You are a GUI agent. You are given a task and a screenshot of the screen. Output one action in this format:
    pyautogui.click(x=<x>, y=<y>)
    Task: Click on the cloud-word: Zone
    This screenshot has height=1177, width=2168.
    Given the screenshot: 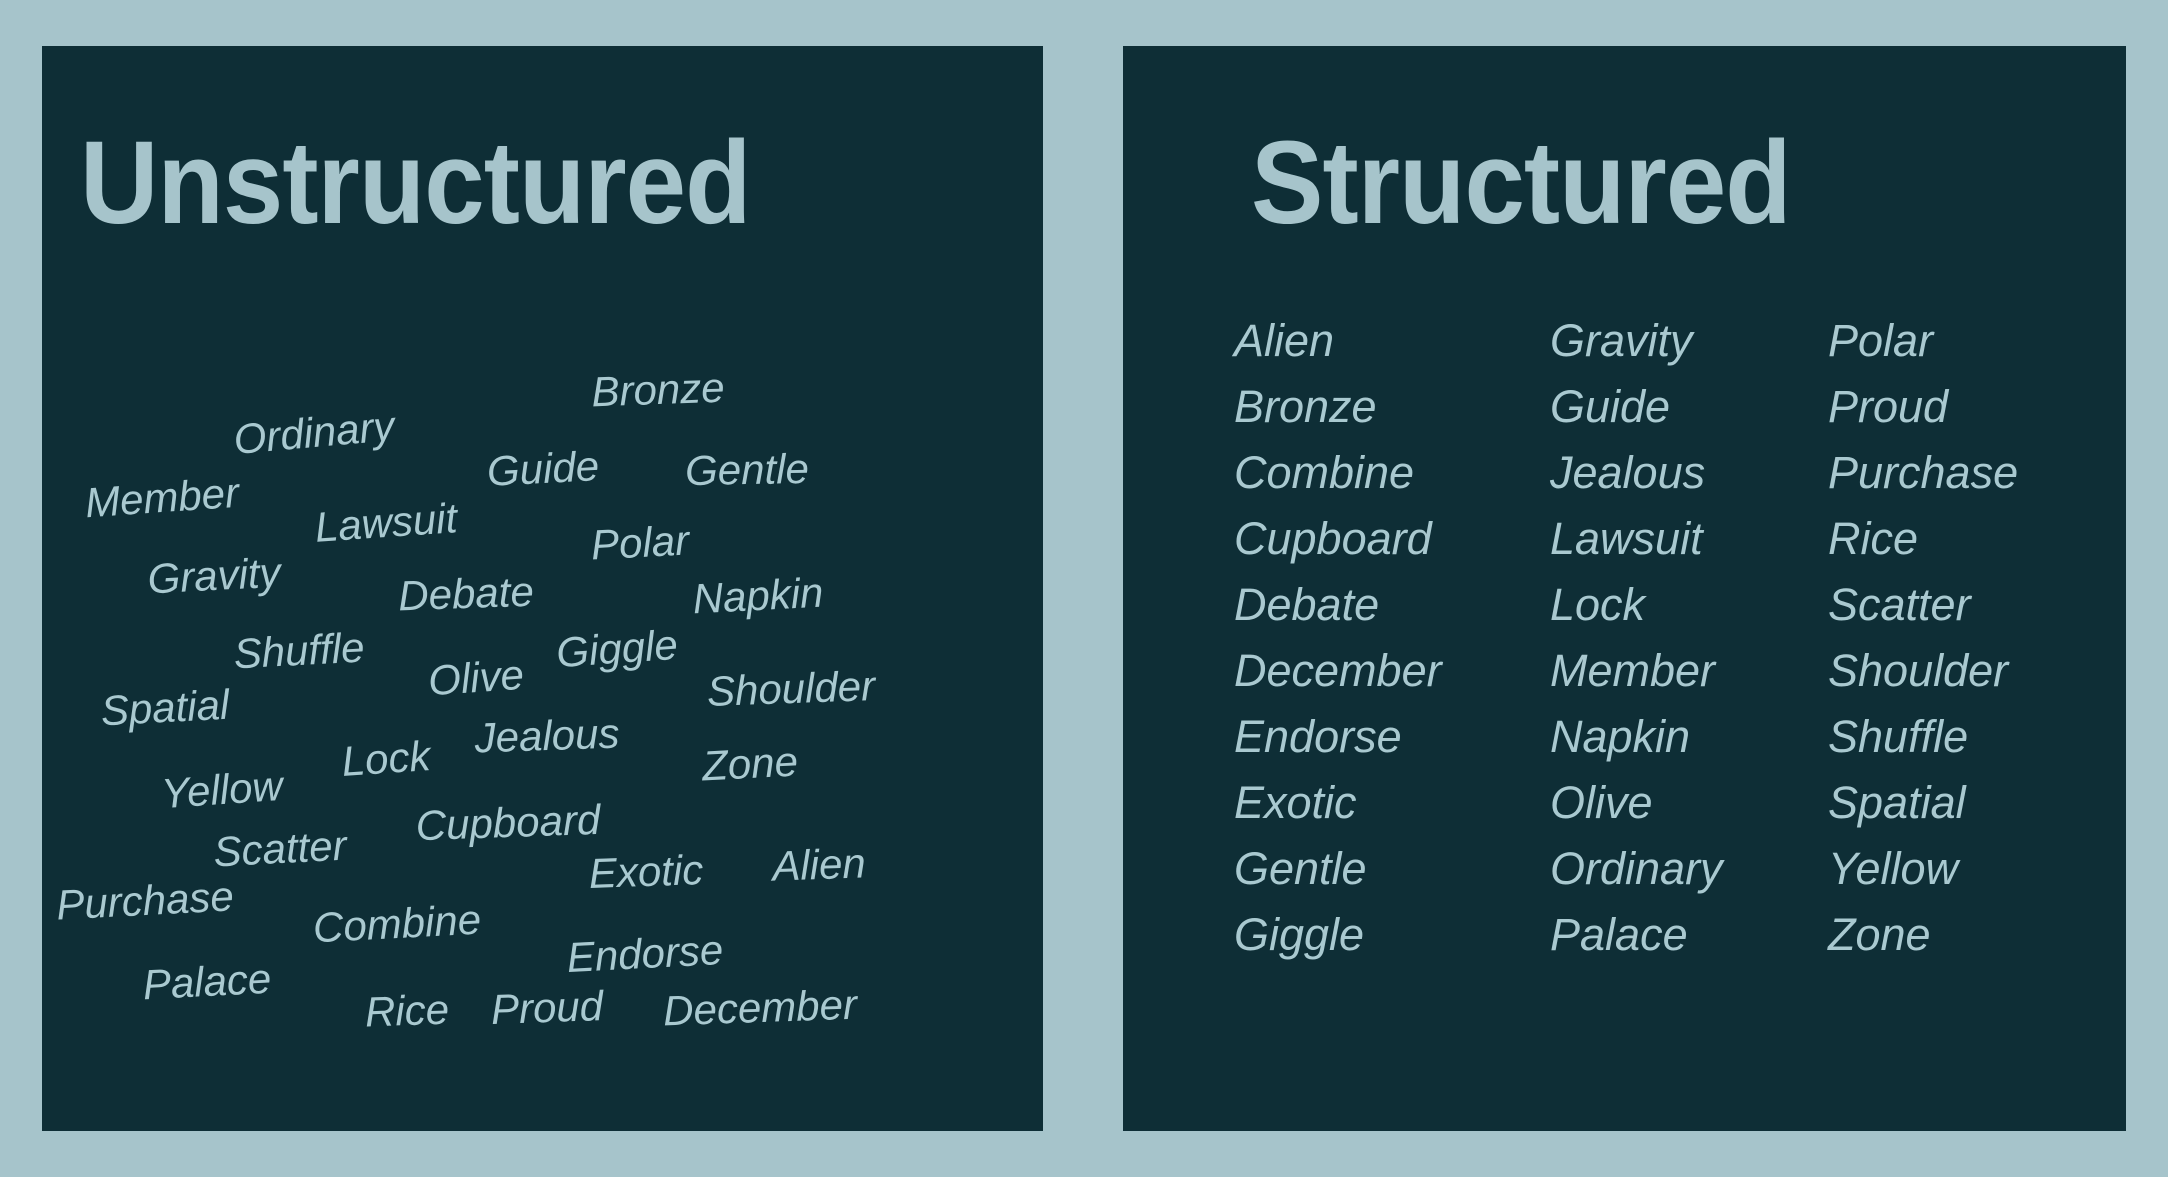 What is the action you would take?
    pyautogui.click(x=750, y=763)
    